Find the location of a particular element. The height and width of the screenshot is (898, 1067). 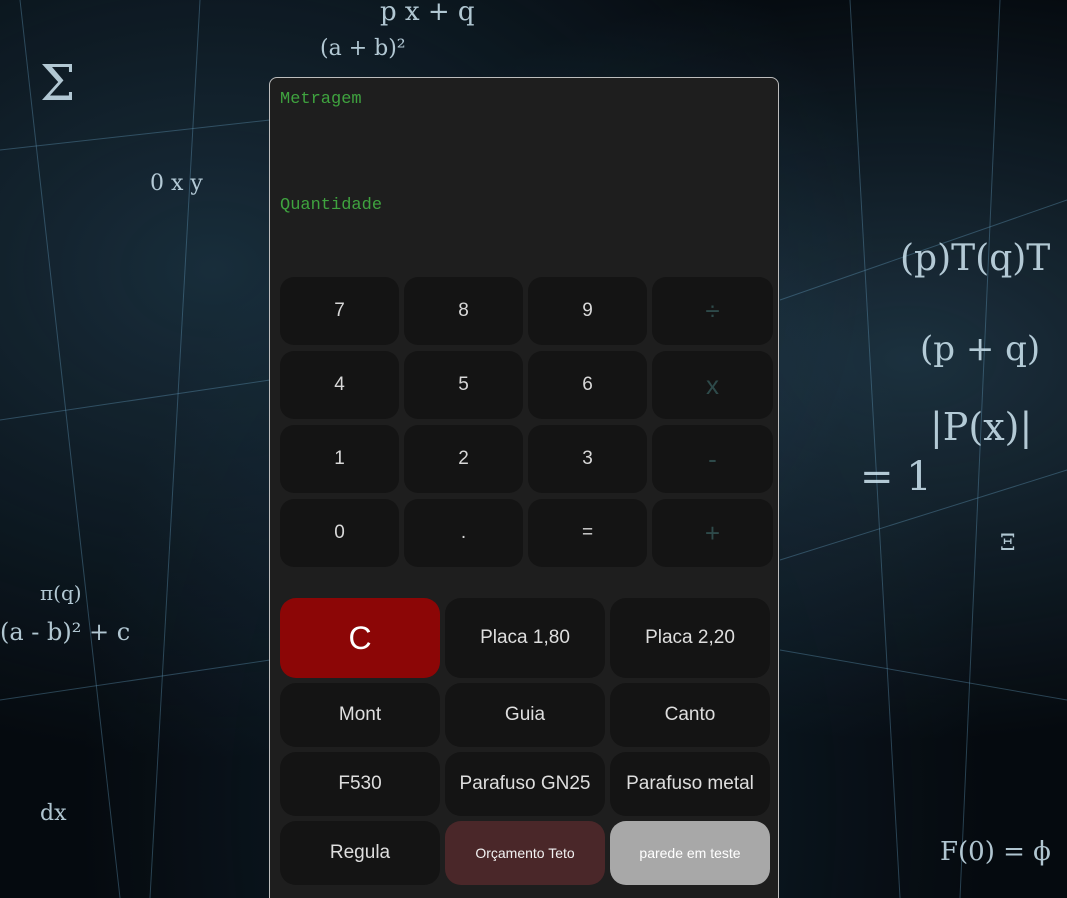

formula-text: 0 x y is located at coordinates (176, 183).